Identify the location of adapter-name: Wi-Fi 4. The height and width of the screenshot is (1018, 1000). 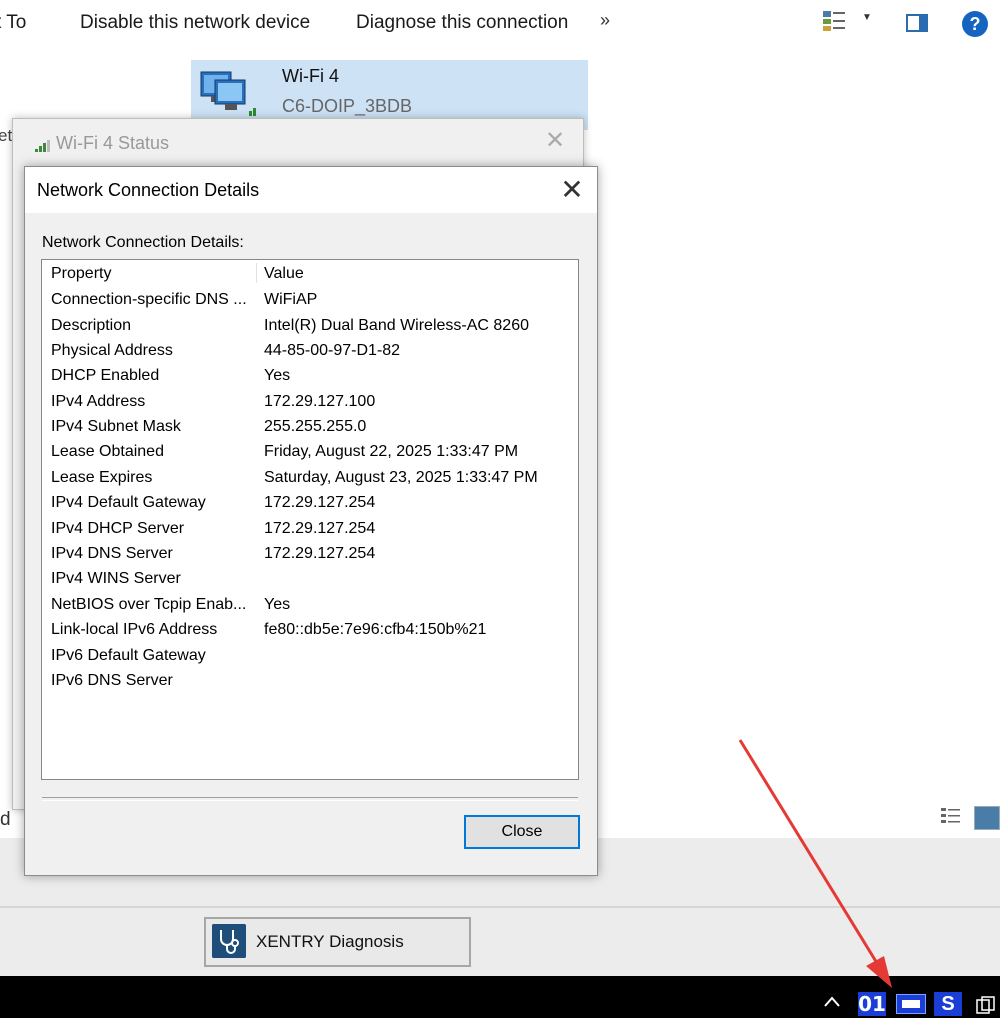
(310, 76).